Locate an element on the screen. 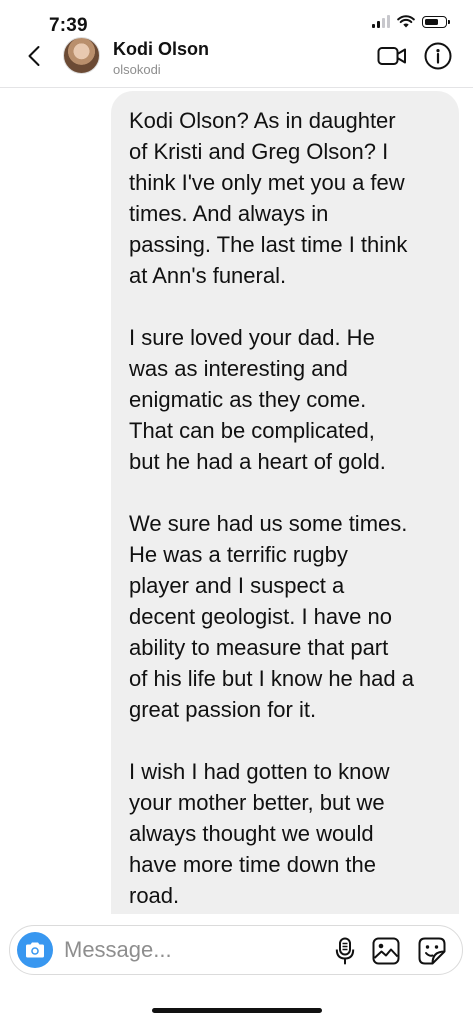 The image size is (473, 1023). contact-name: Kodi Olson is located at coordinates (161, 49).